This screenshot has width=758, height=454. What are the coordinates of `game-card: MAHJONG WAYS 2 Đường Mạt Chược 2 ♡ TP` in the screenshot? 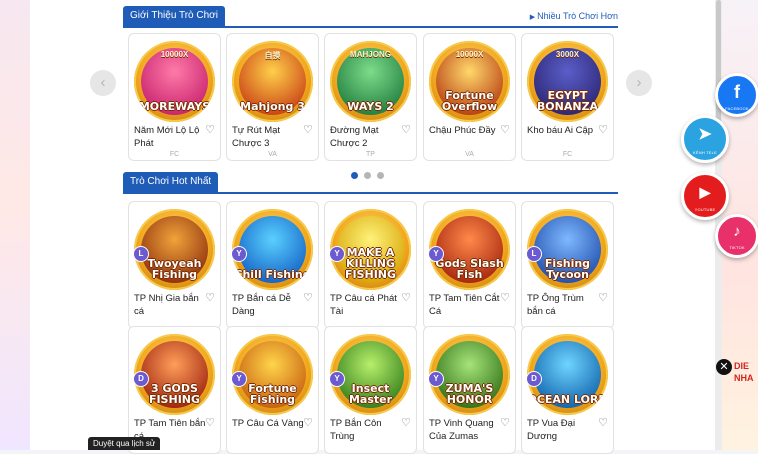 It's located at (370, 97).